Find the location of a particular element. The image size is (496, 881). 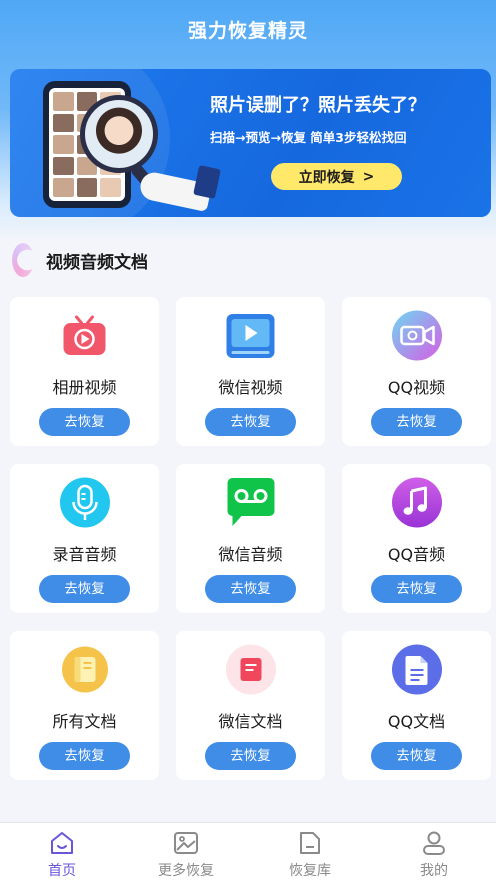

section-header: 视频音频文档 is located at coordinates (80, 260).